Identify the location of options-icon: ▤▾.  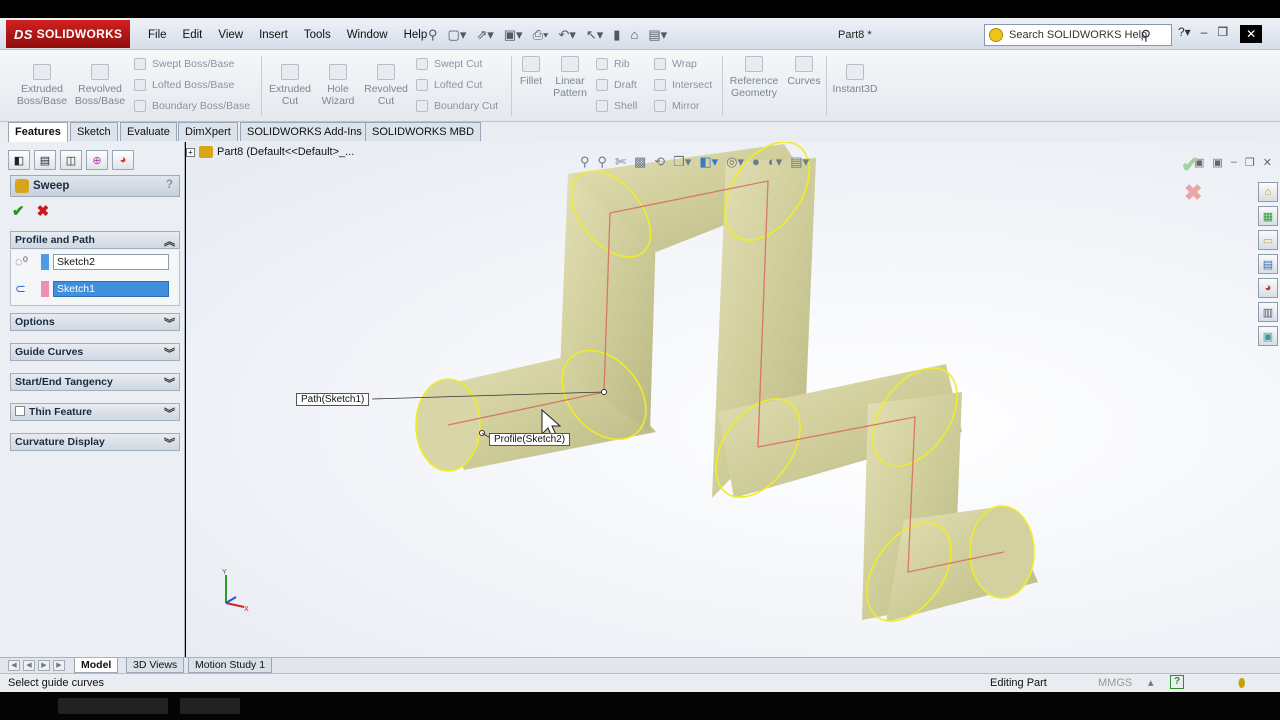
(657, 35).